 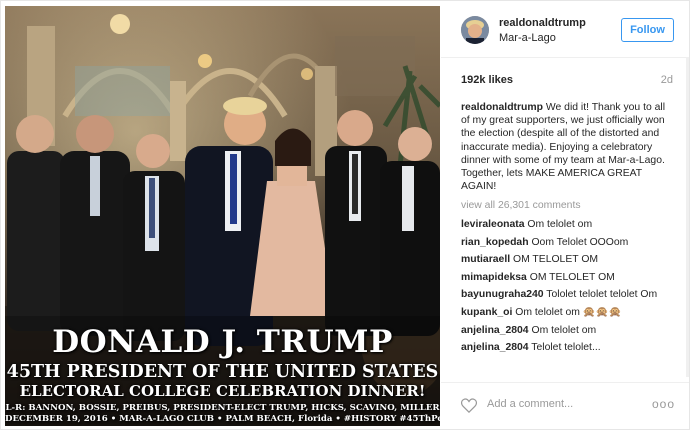 I want to click on comment-text: Oom Telolet OOOom, so click(x=580, y=242).